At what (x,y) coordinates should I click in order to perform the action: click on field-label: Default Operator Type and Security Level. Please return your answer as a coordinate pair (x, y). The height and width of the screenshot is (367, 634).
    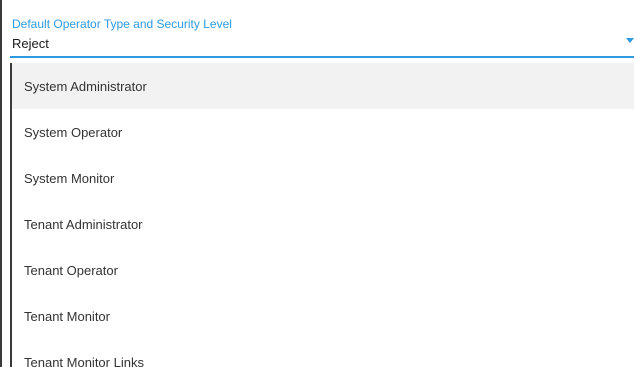
    Looking at the image, I should click on (122, 24).